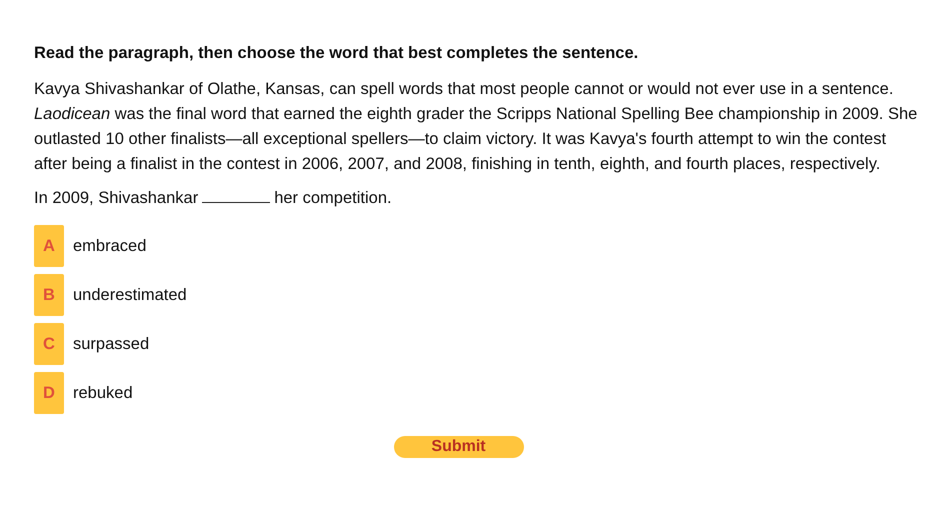  What do you see at coordinates (478, 246) in the screenshot?
I see `answer-option: A embraced` at bounding box center [478, 246].